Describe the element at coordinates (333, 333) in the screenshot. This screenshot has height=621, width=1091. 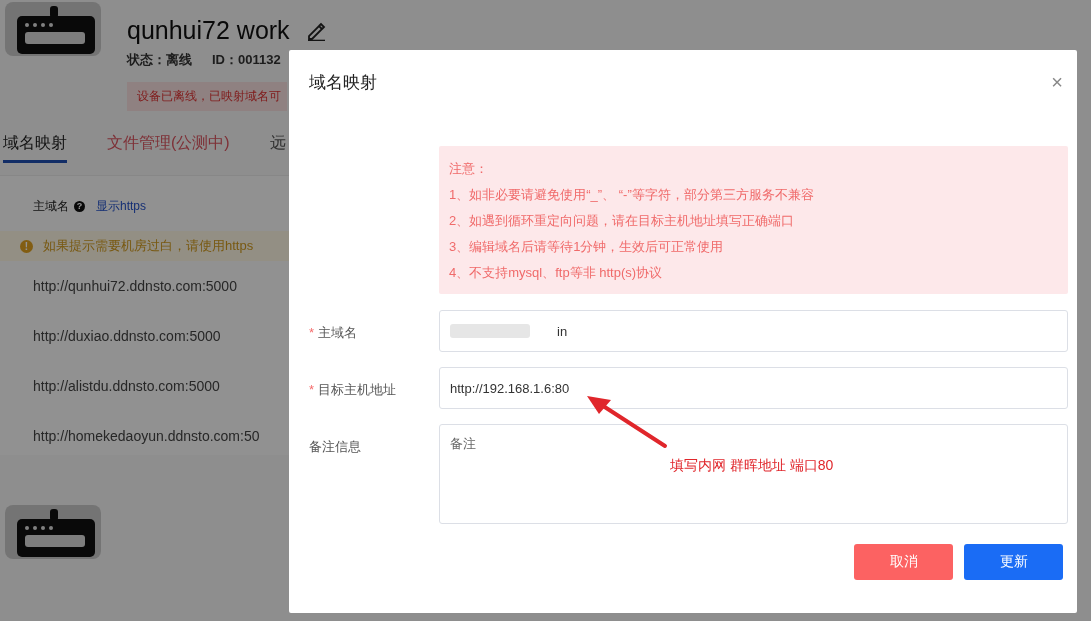
I see `field-label: * 主域名` at that location.